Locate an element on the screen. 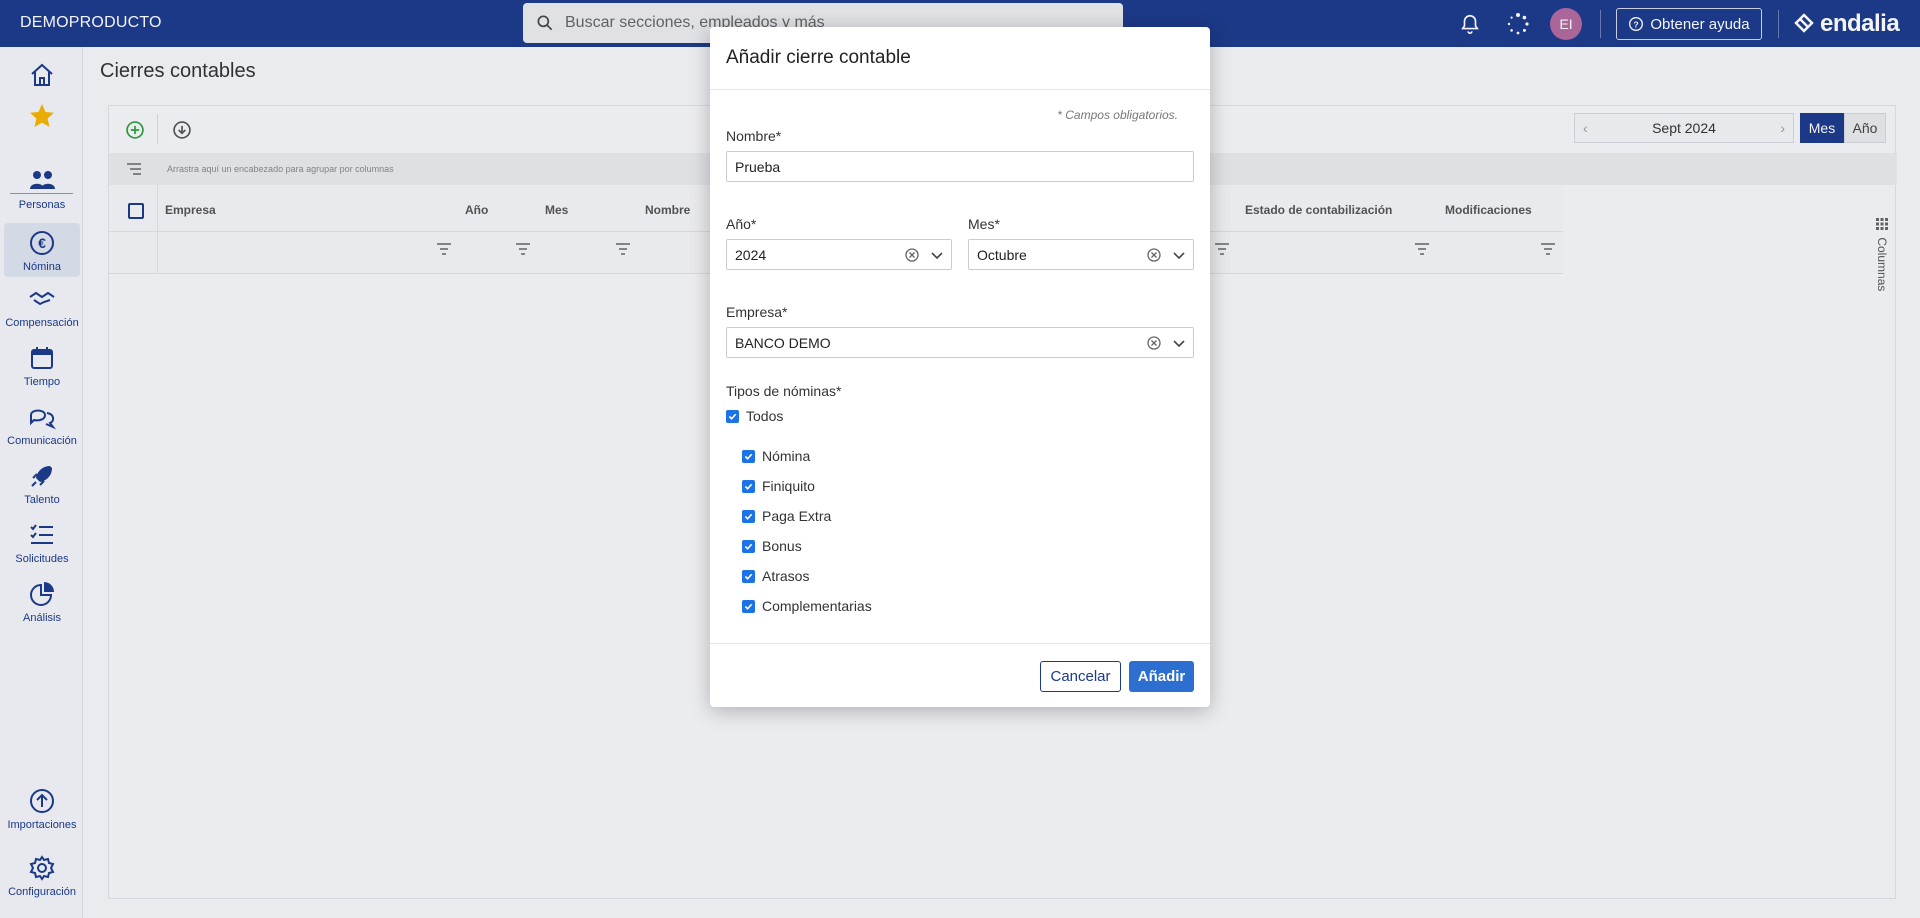 The height and width of the screenshot is (918, 1920). checkbox-finiquito: Finiquito is located at coordinates (778, 486).